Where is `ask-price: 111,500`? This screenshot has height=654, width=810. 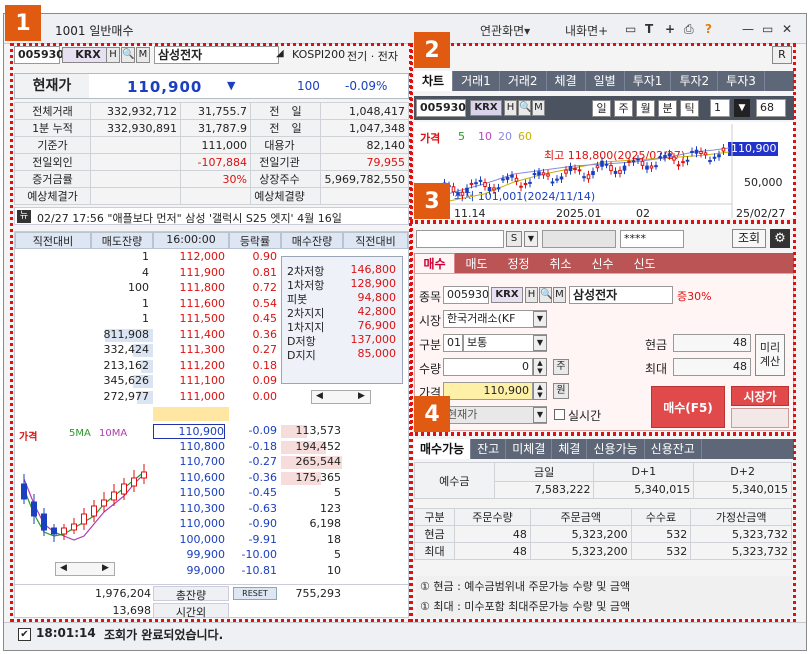
ask-price: 111,500 is located at coordinates (189, 318).